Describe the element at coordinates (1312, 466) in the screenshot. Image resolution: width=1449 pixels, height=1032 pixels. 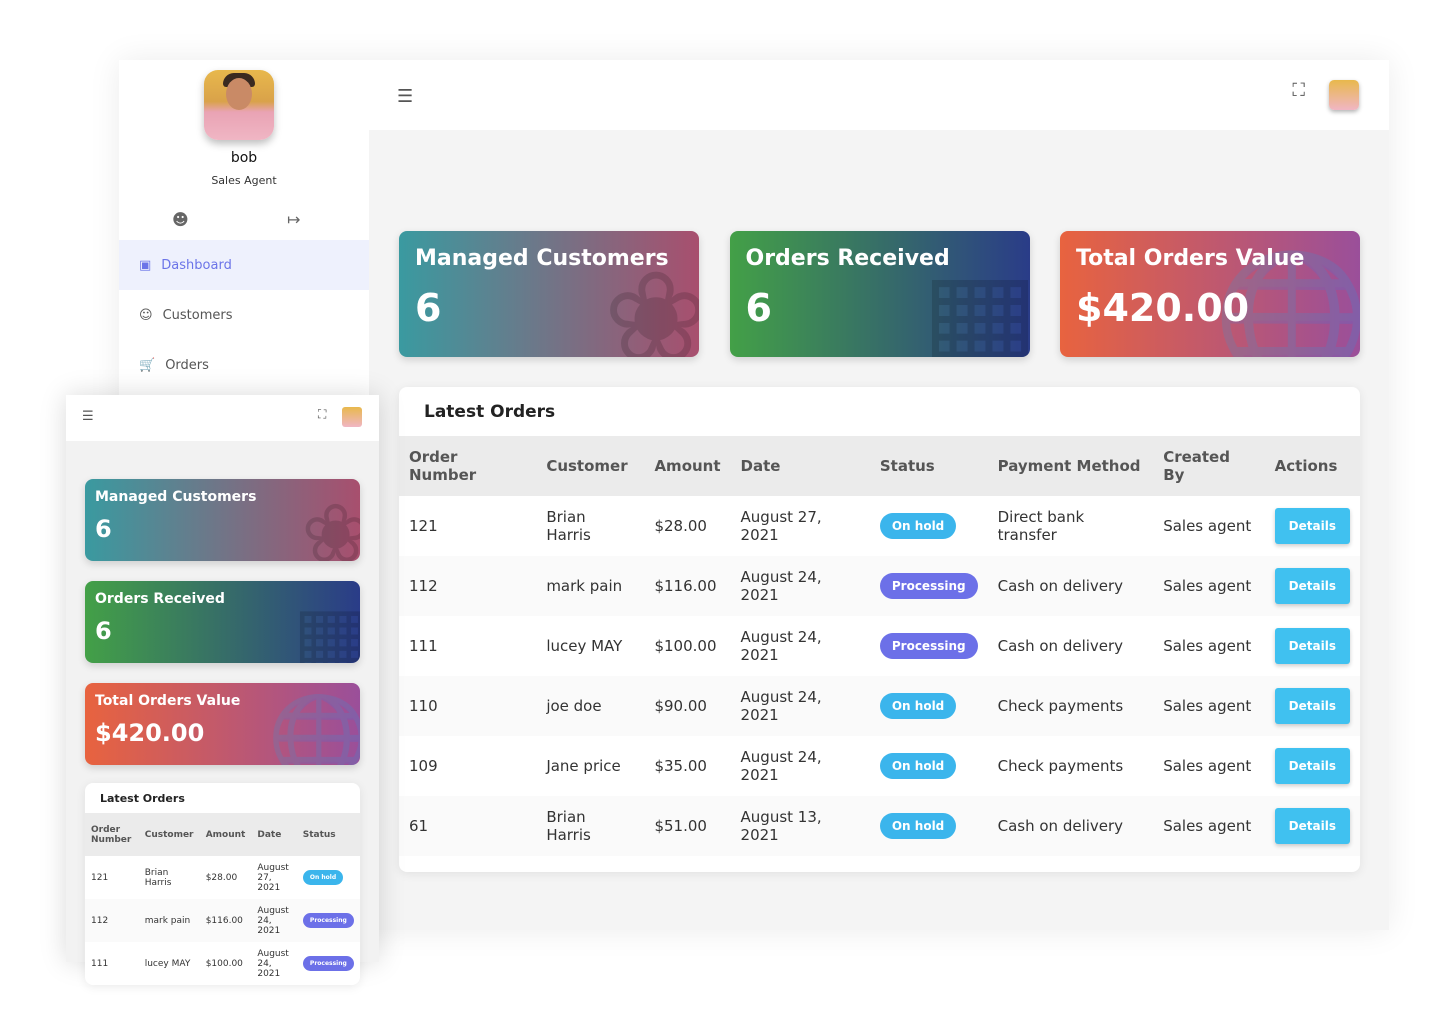
I see `column-header: Actions` at that location.